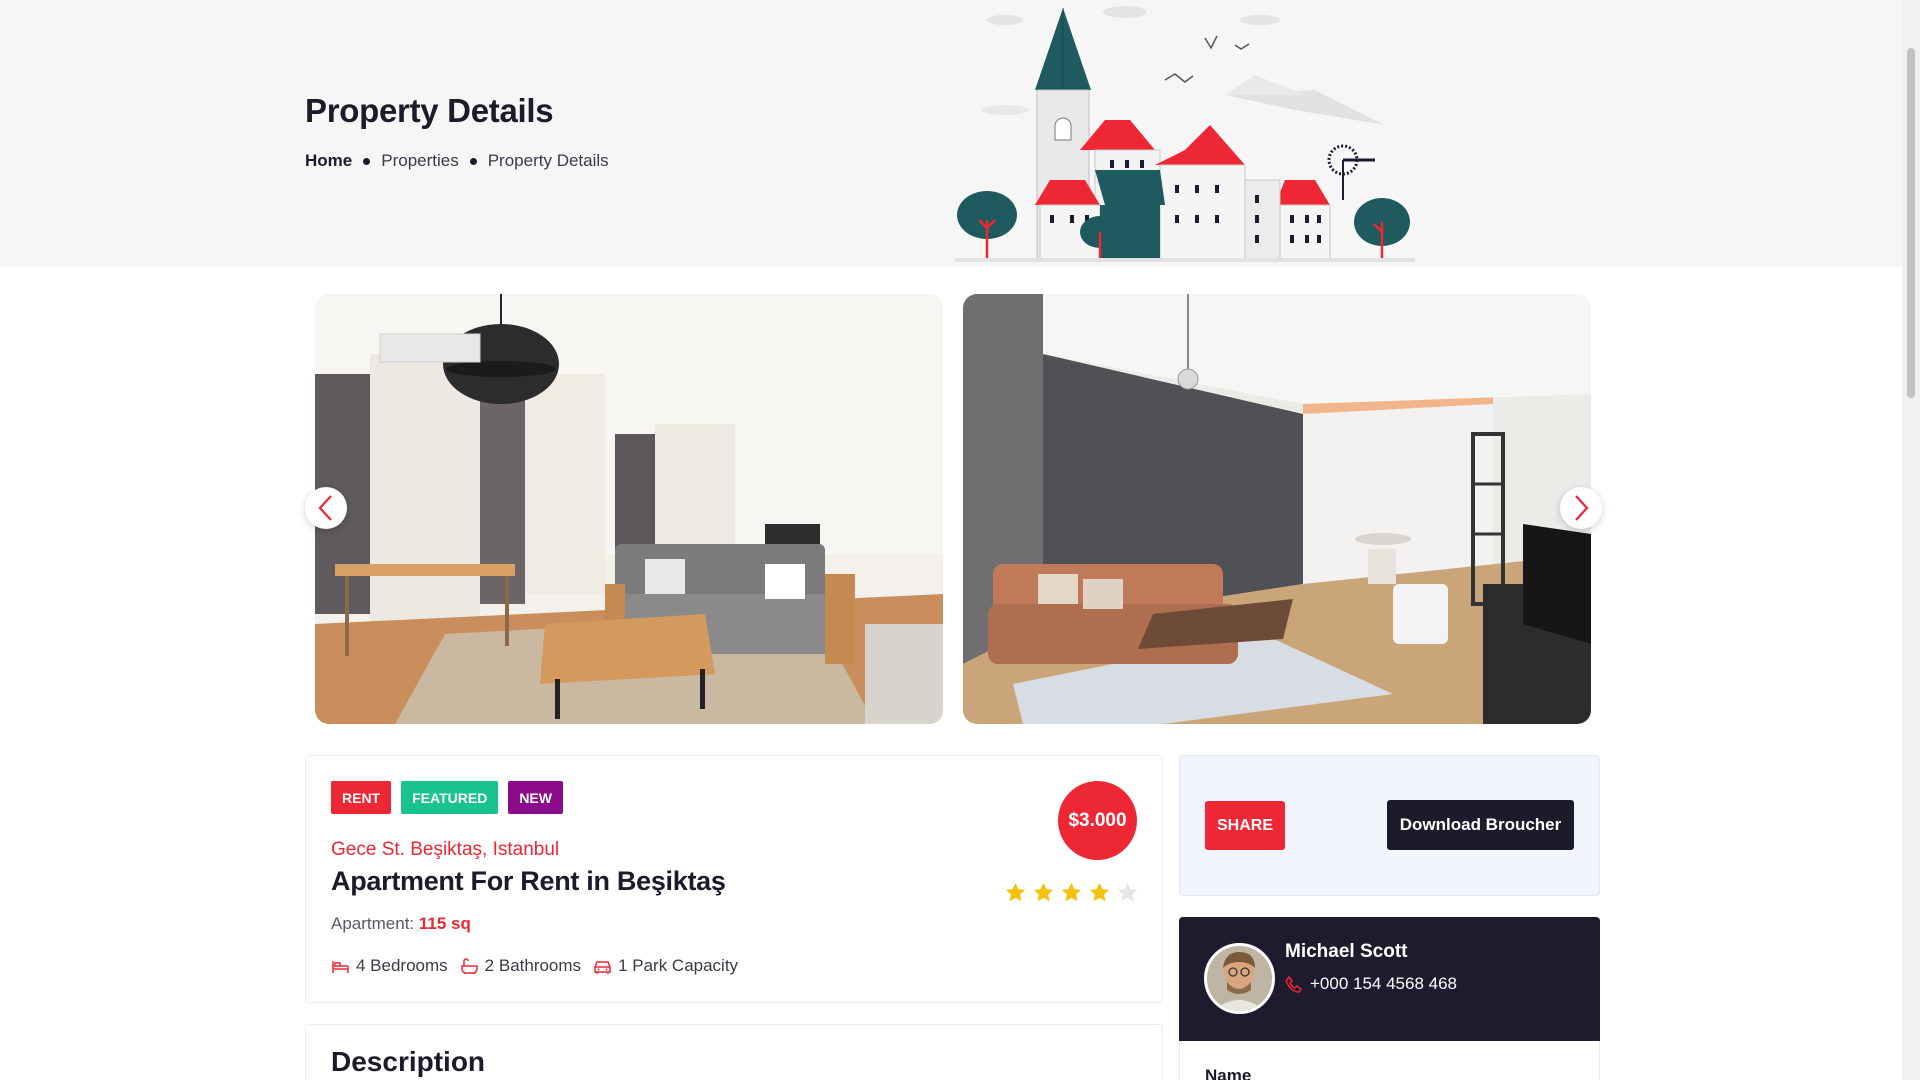 The width and height of the screenshot is (1920, 1080). What do you see at coordinates (1384, 983) in the screenshot?
I see `agent-phone-number: +000 154 4568 468` at bounding box center [1384, 983].